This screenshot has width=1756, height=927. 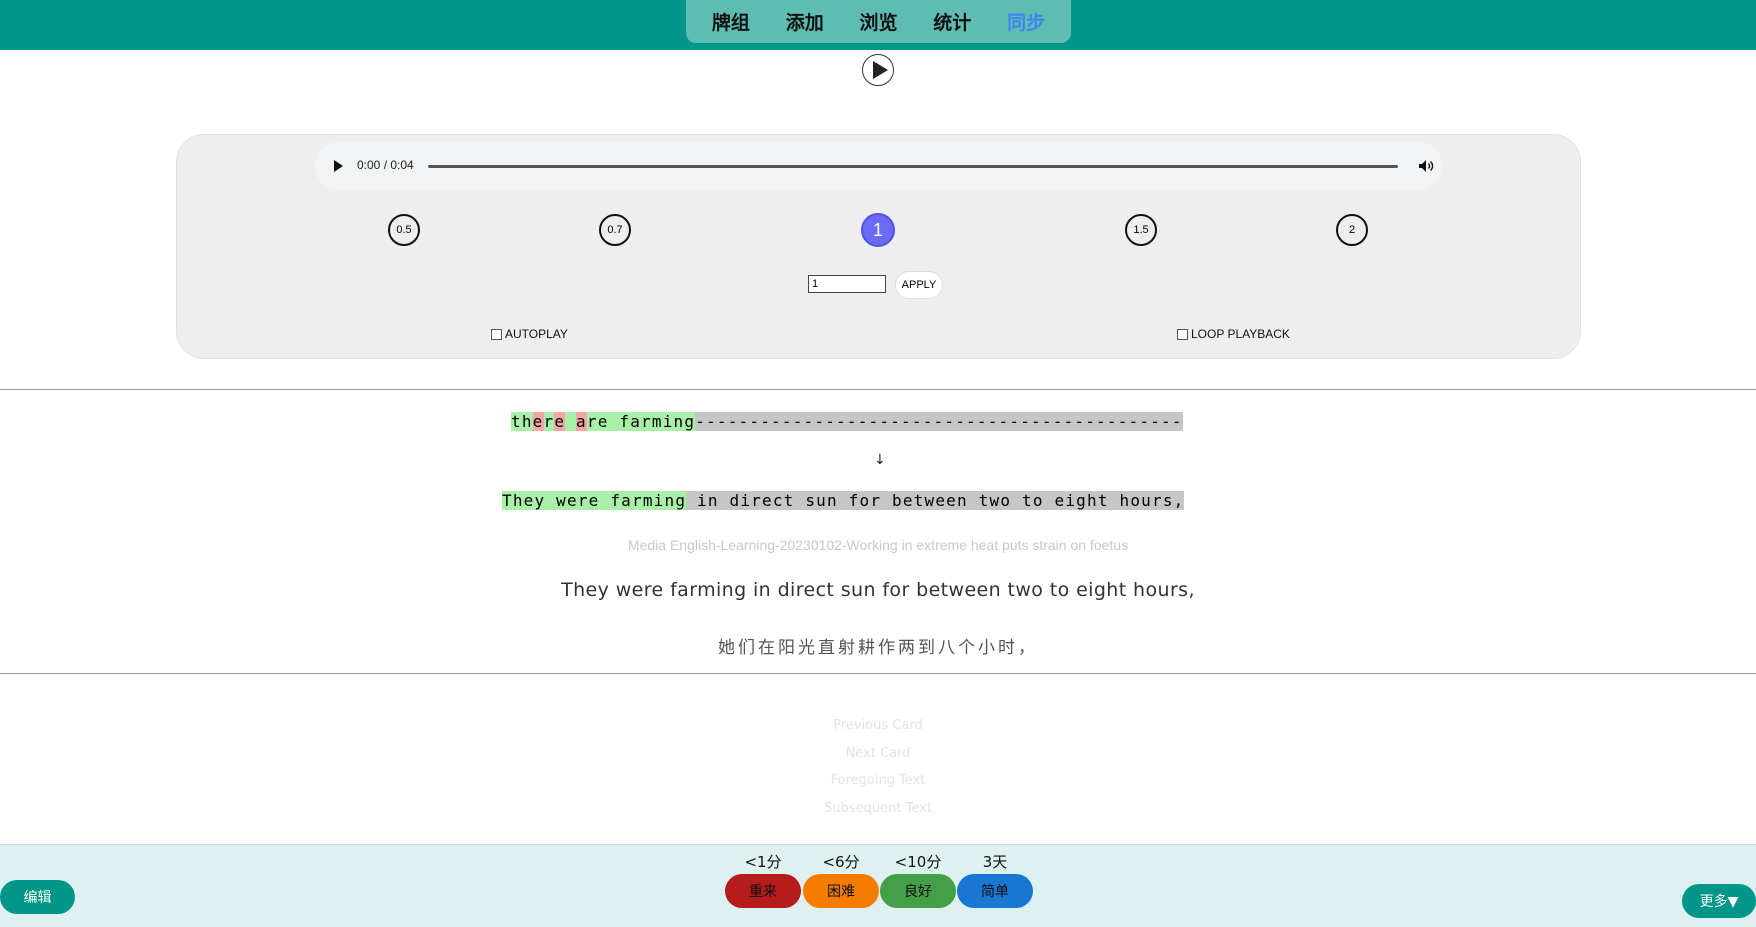 What do you see at coordinates (918, 862) in the screenshot?
I see `good-interval: <10分` at bounding box center [918, 862].